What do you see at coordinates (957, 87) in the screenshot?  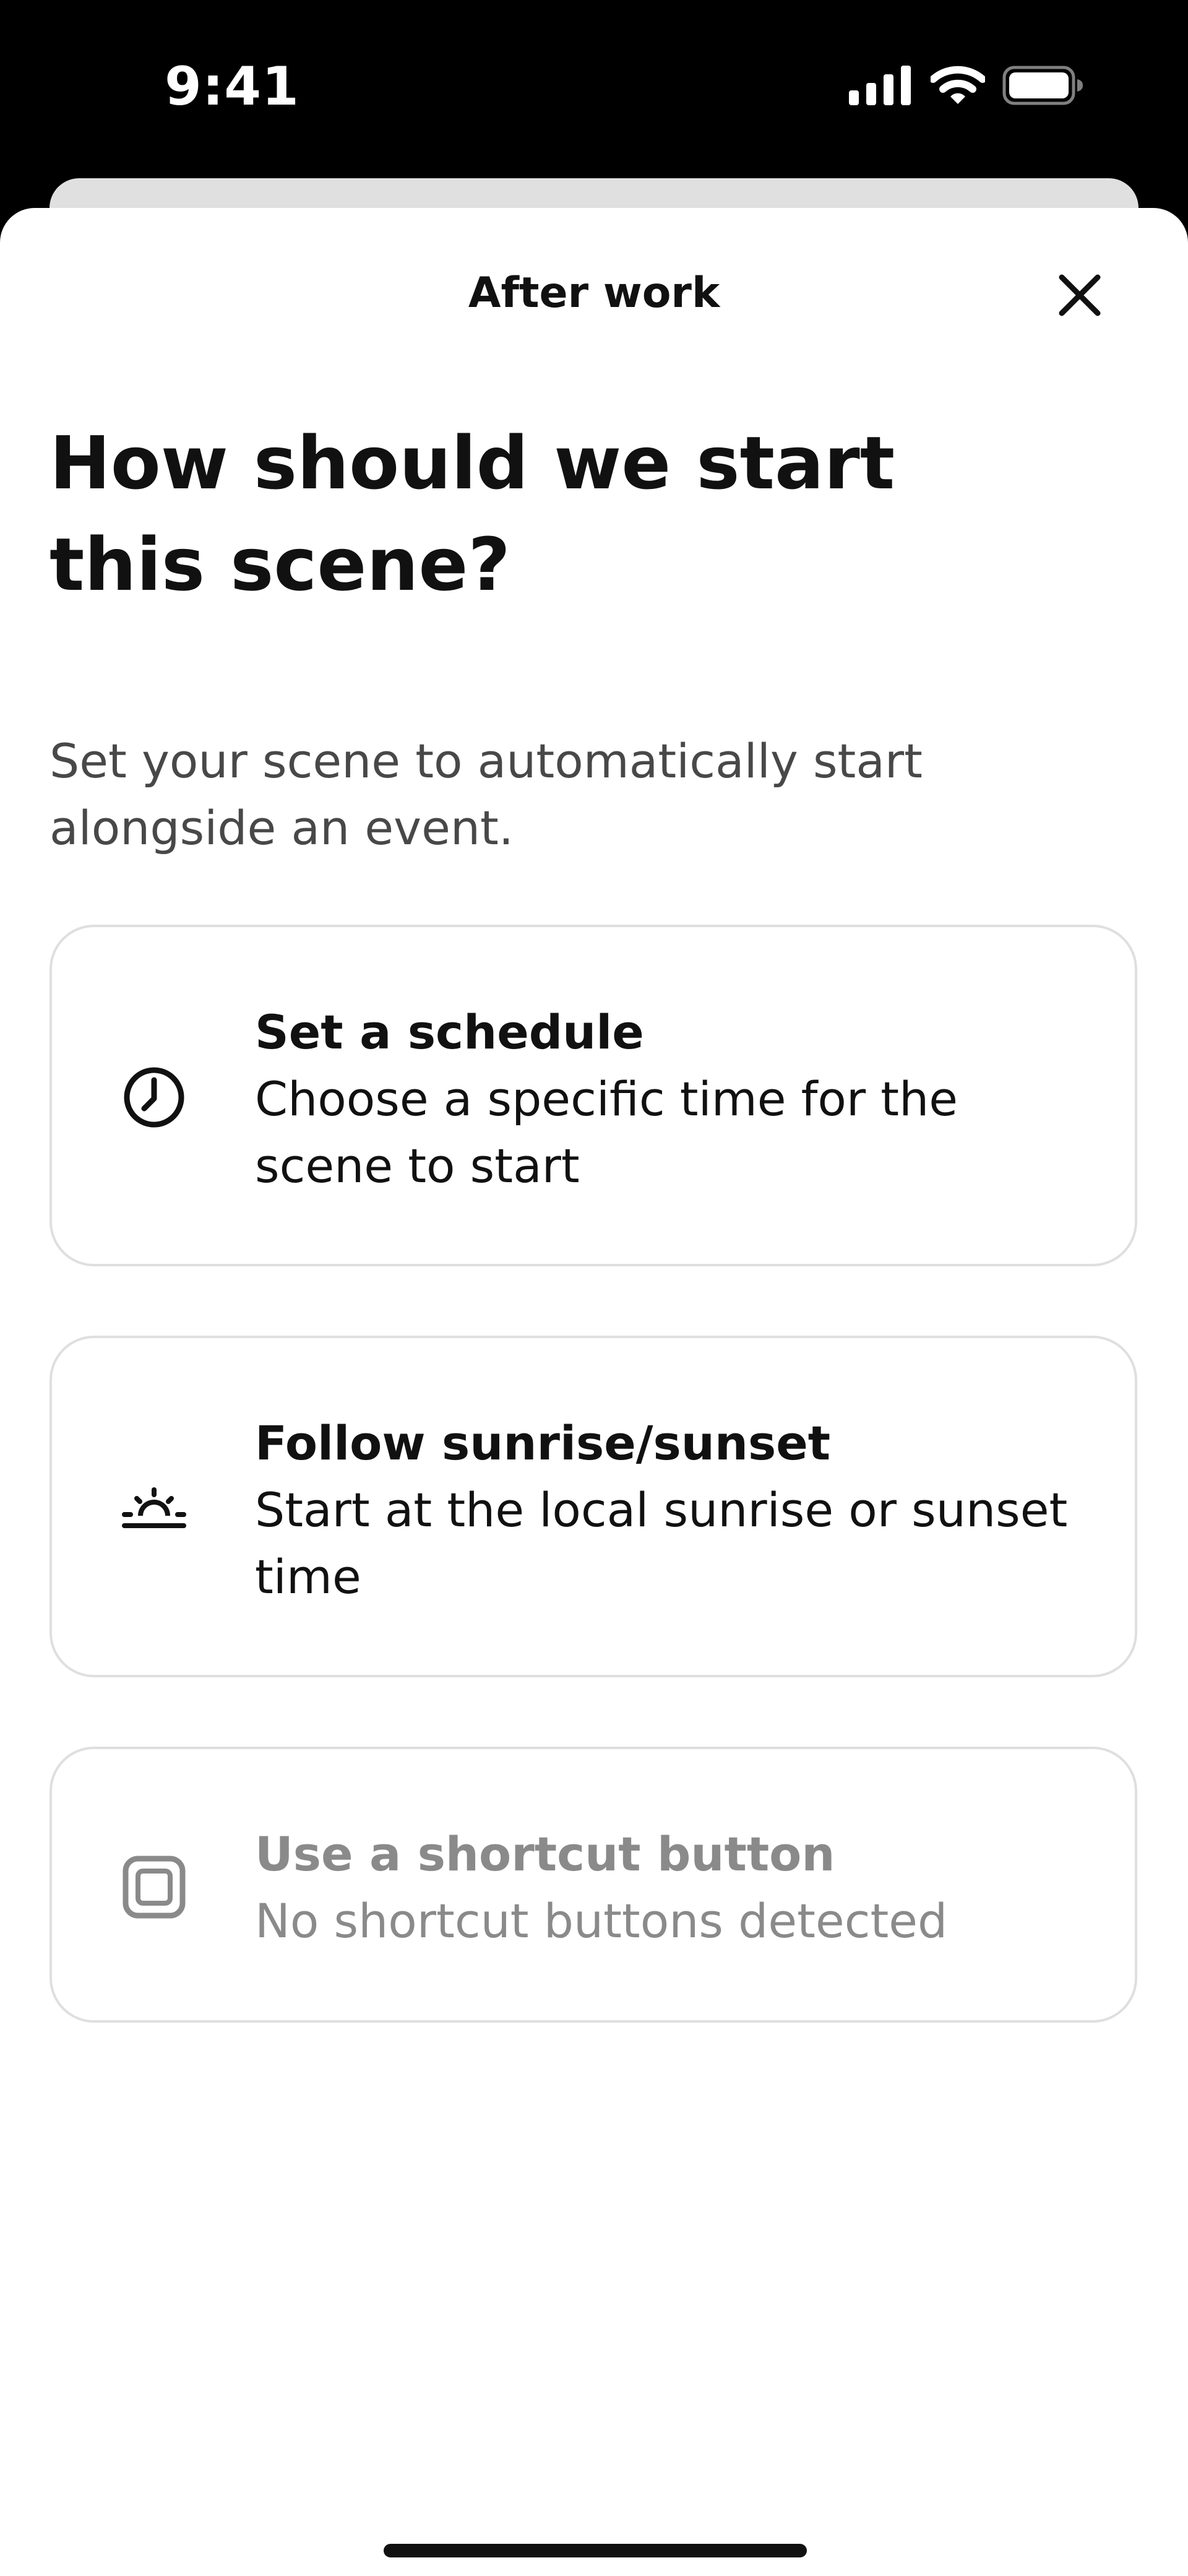 I see `wifi-icon` at bounding box center [957, 87].